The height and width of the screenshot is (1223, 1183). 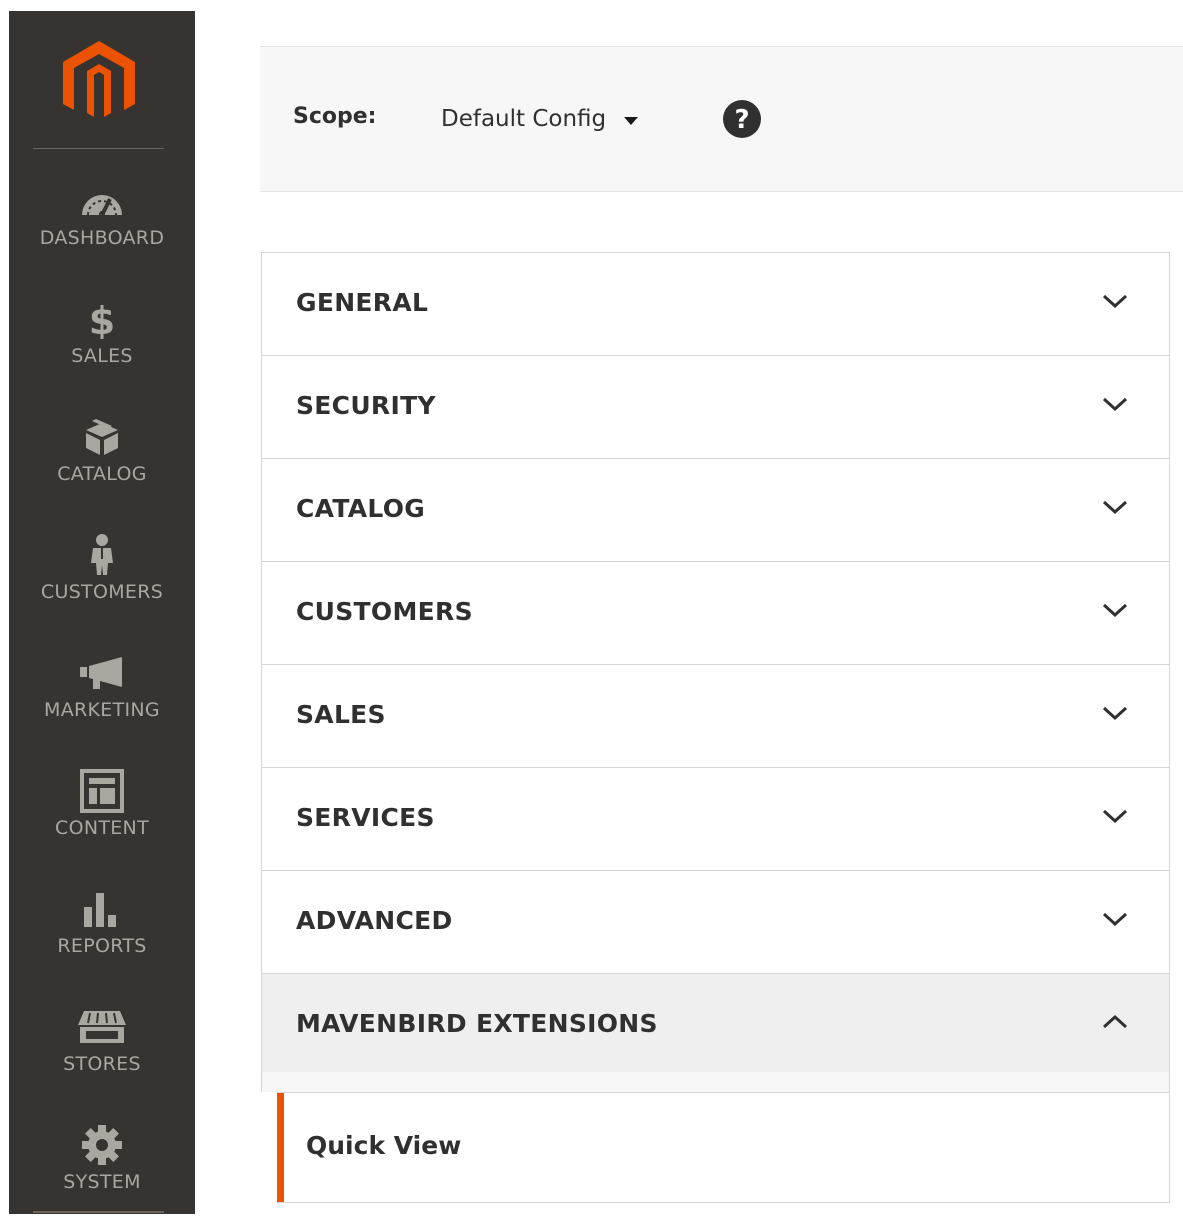 I want to click on scope-dropdown: Default Config, so click(x=540, y=119).